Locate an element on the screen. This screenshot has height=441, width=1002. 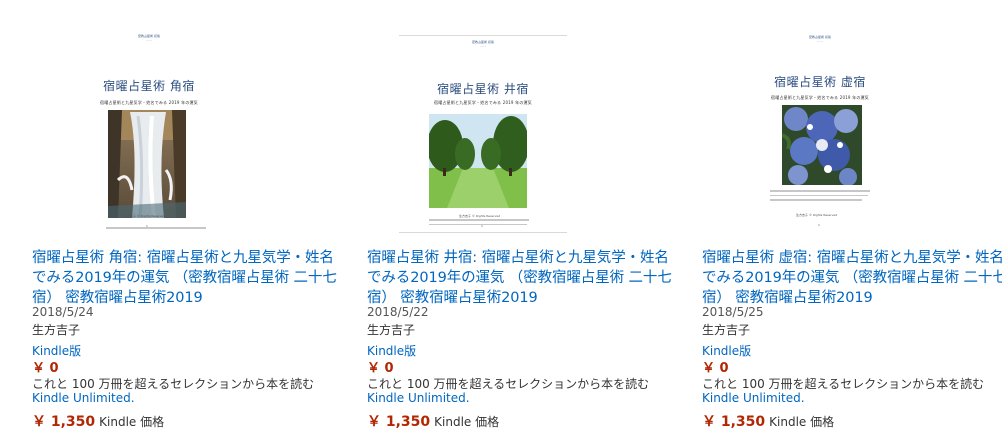
cover-photo-trees is located at coordinates (478, 161).